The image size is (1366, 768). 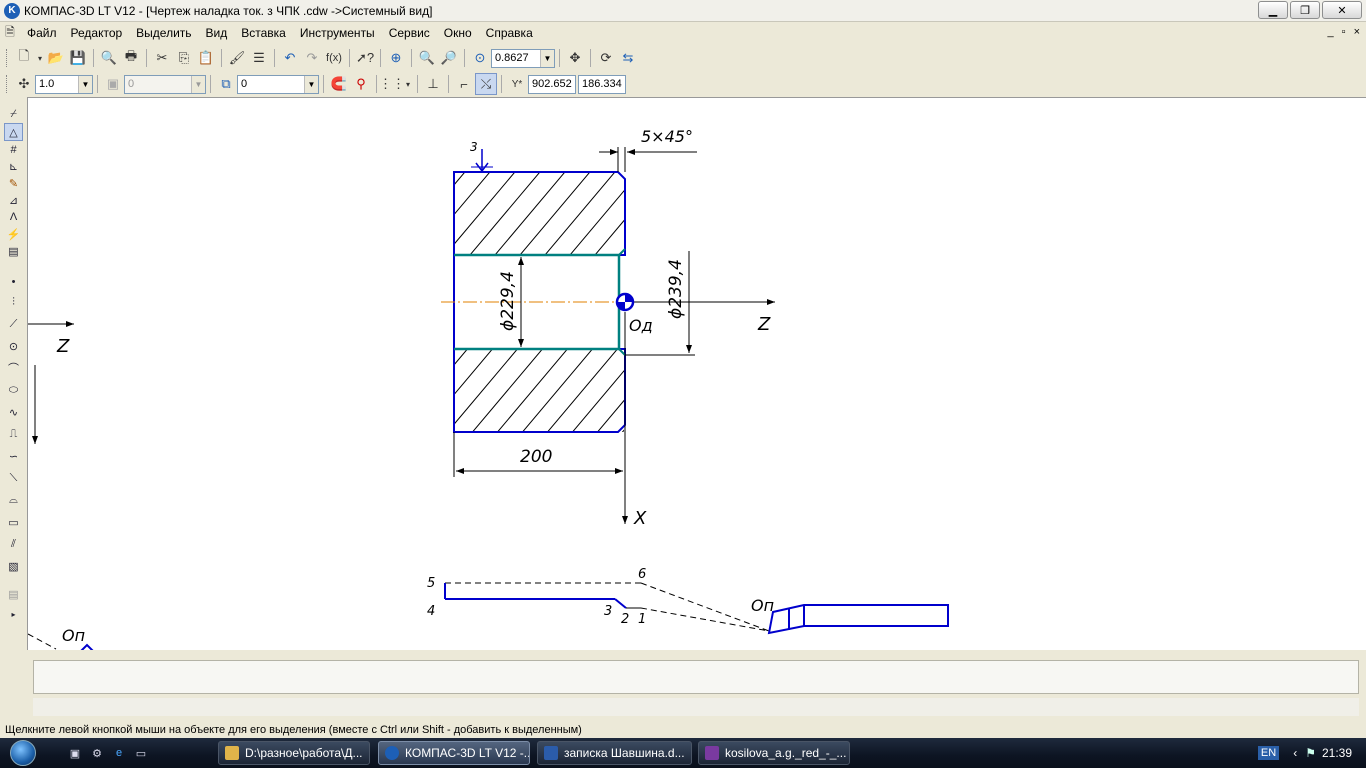 I want to click on start-button, so click(x=23, y=753).